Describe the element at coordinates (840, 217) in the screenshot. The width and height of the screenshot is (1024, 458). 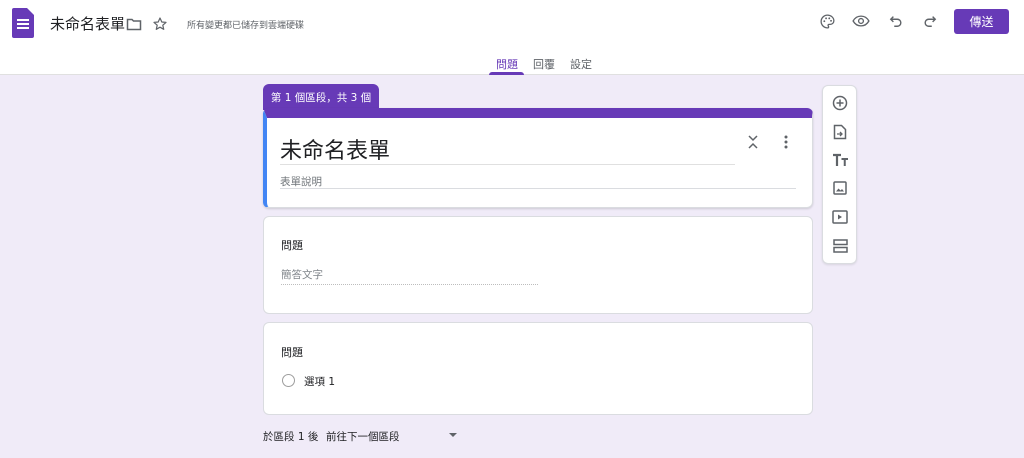
I see `add-video-icon` at that location.